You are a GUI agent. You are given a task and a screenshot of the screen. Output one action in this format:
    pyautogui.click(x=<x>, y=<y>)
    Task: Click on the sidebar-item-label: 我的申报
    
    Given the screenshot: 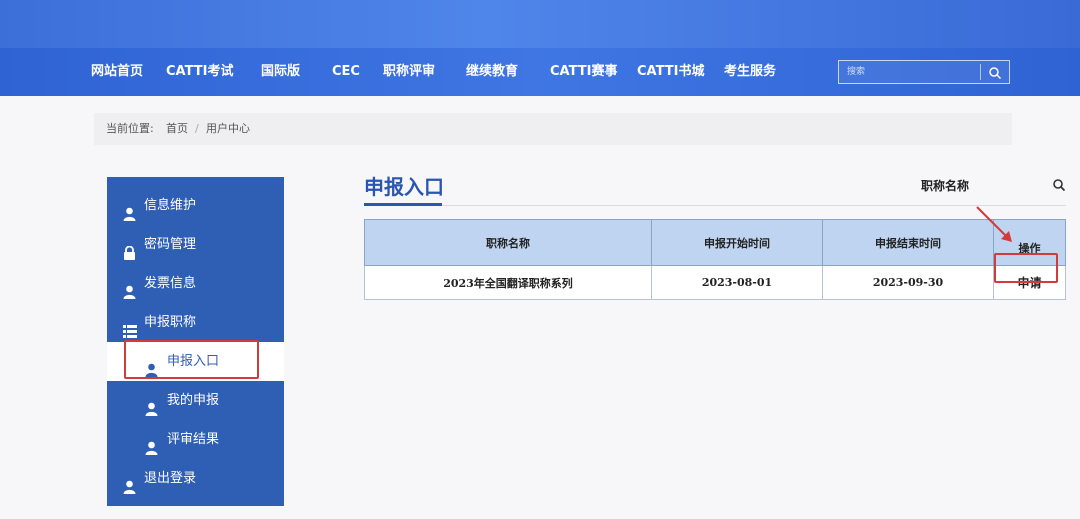 What is the action you would take?
    pyautogui.click(x=193, y=400)
    